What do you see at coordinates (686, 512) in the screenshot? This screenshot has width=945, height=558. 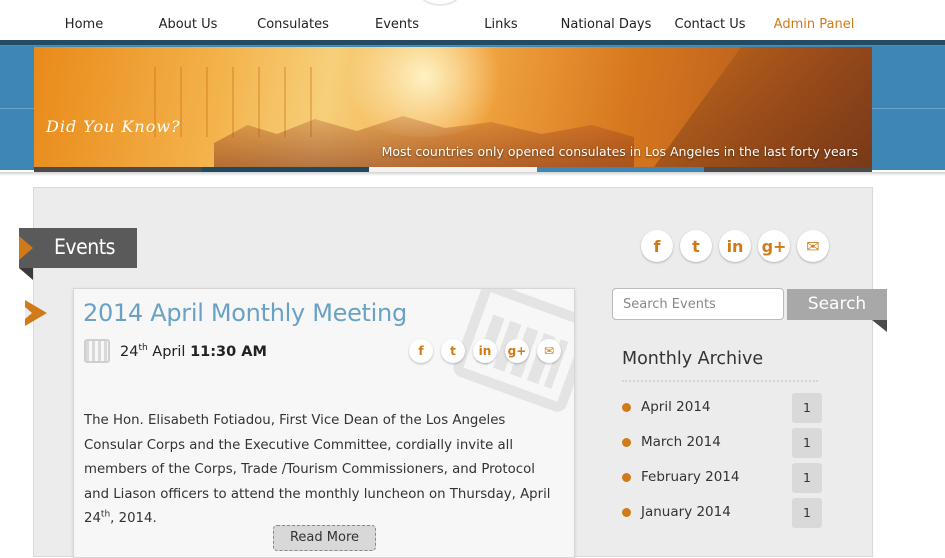 I see `archive-item-label: January 2014` at bounding box center [686, 512].